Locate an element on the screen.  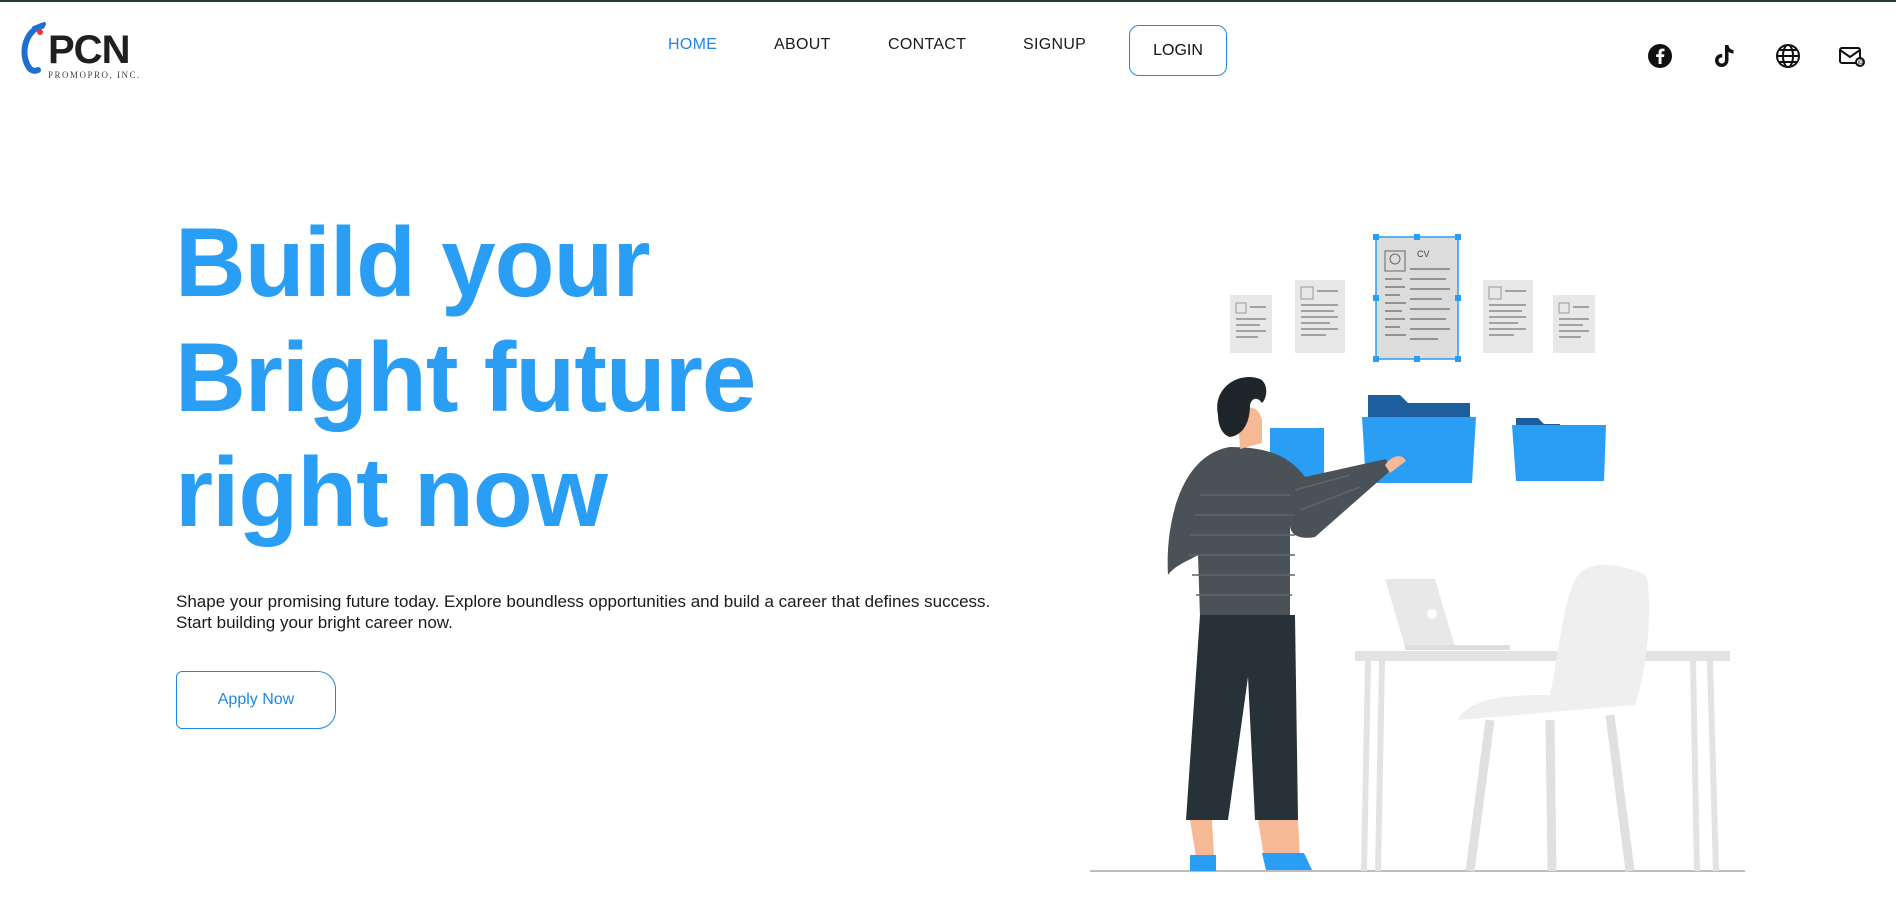
logo: PCN PROMOPRO, INC. is located at coordinates (81, 52).